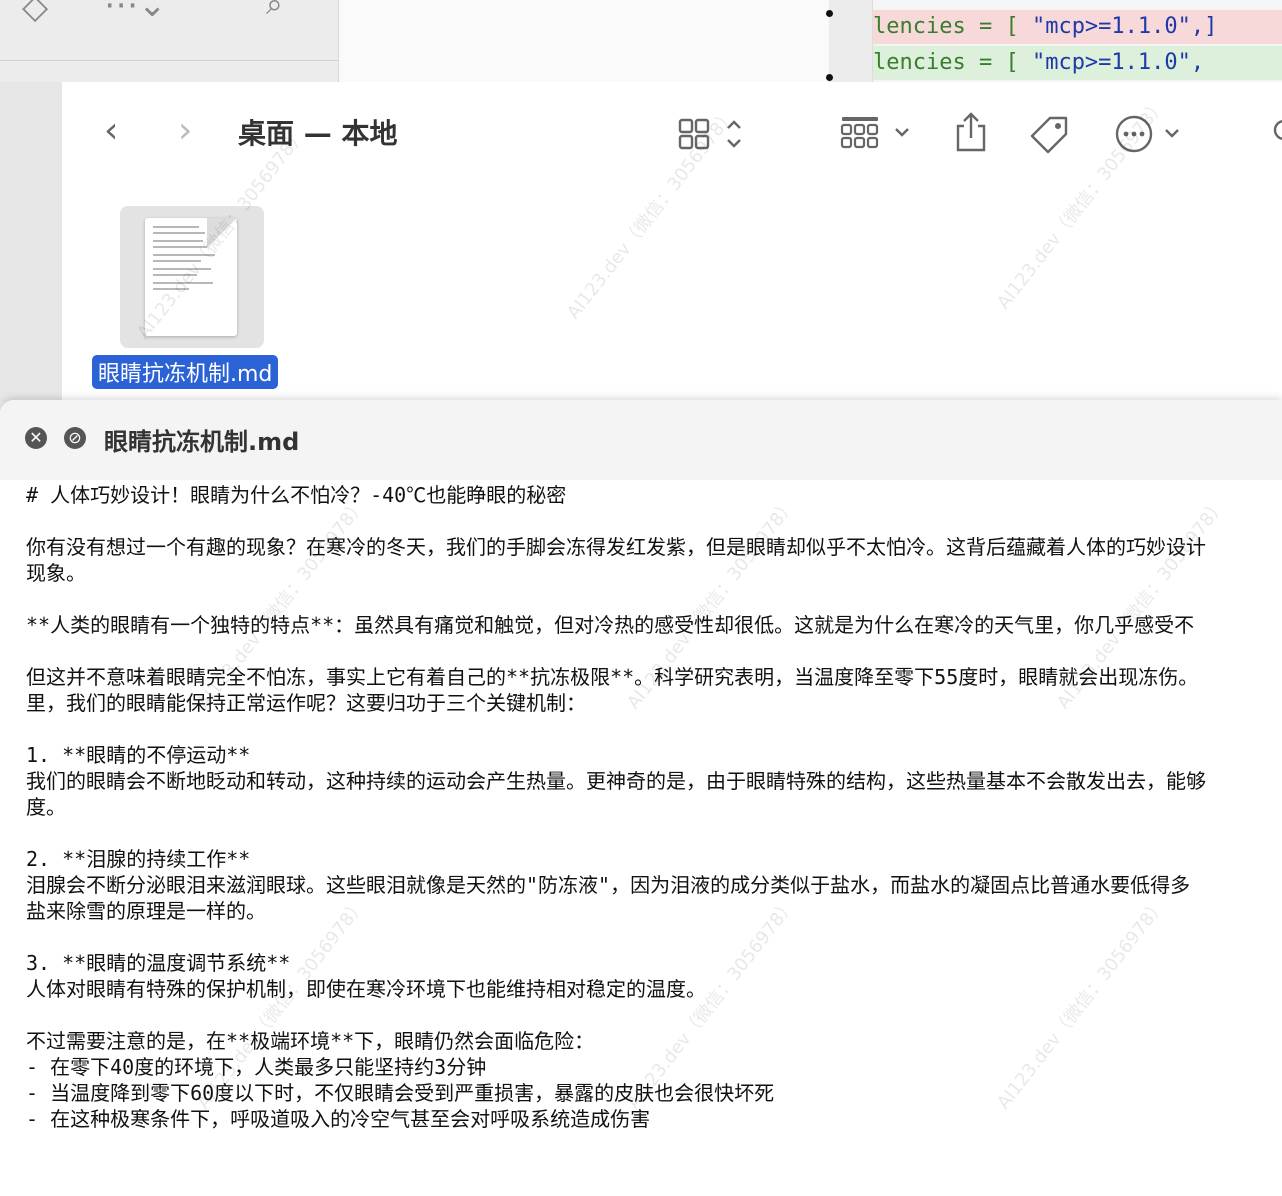  I want to click on gallery-grid-icon, so click(874, 133).